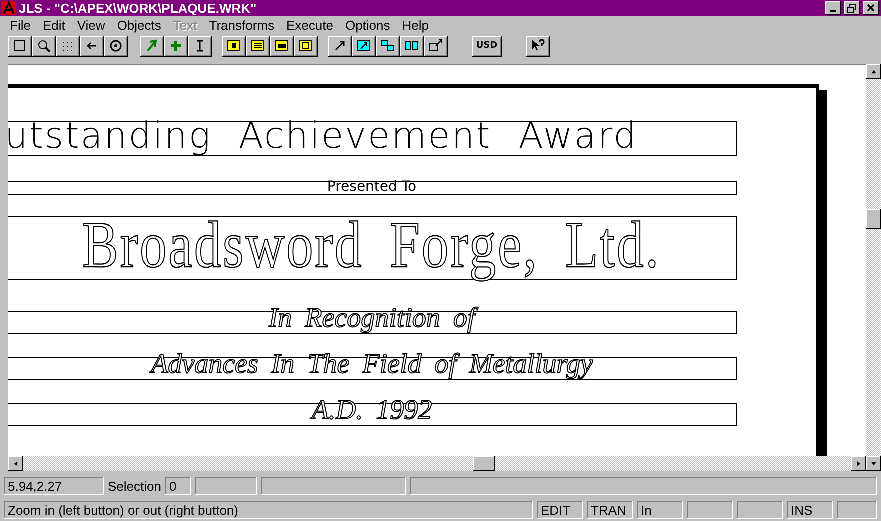  Describe the element at coordinates (833, 8) in the screenshot. I see `minimize-button` at that location.